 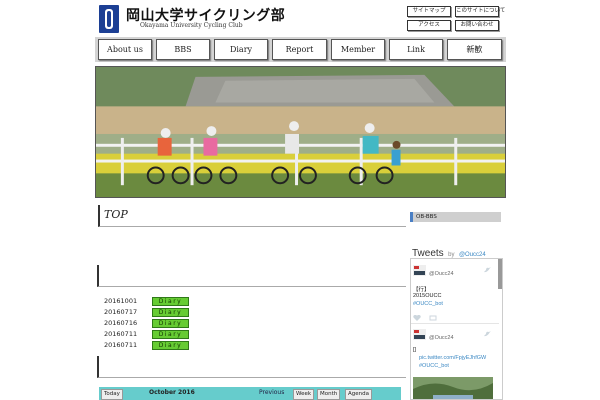 I want to click on nav-member: Member, so click(x=358, y=49).